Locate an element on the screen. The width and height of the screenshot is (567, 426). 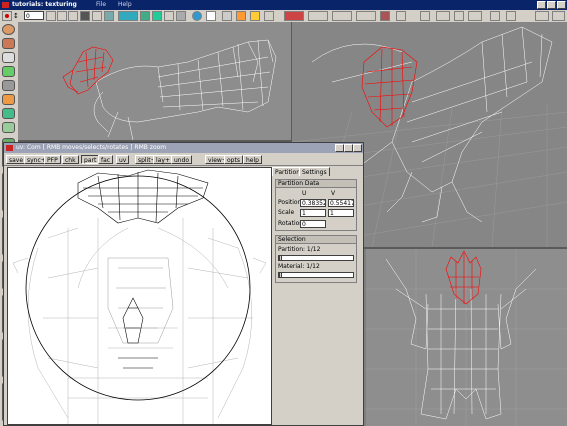
undo-button: undo is located at coordinates (182, 159).